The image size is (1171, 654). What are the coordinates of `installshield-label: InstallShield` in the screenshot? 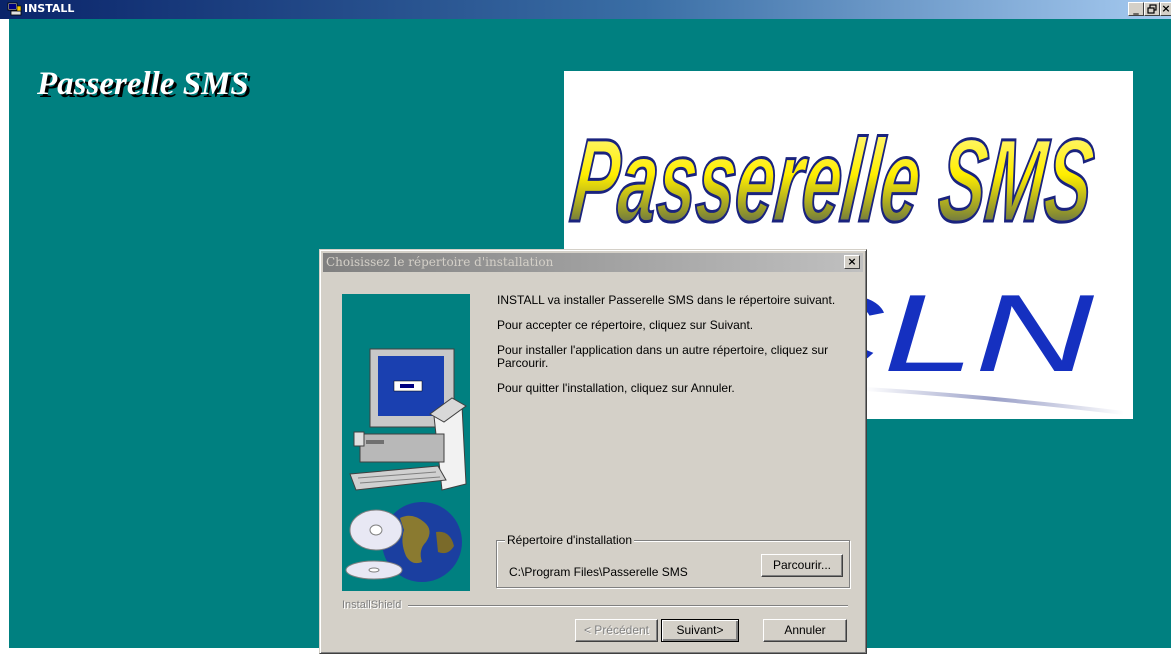 It's located at (372, 605).